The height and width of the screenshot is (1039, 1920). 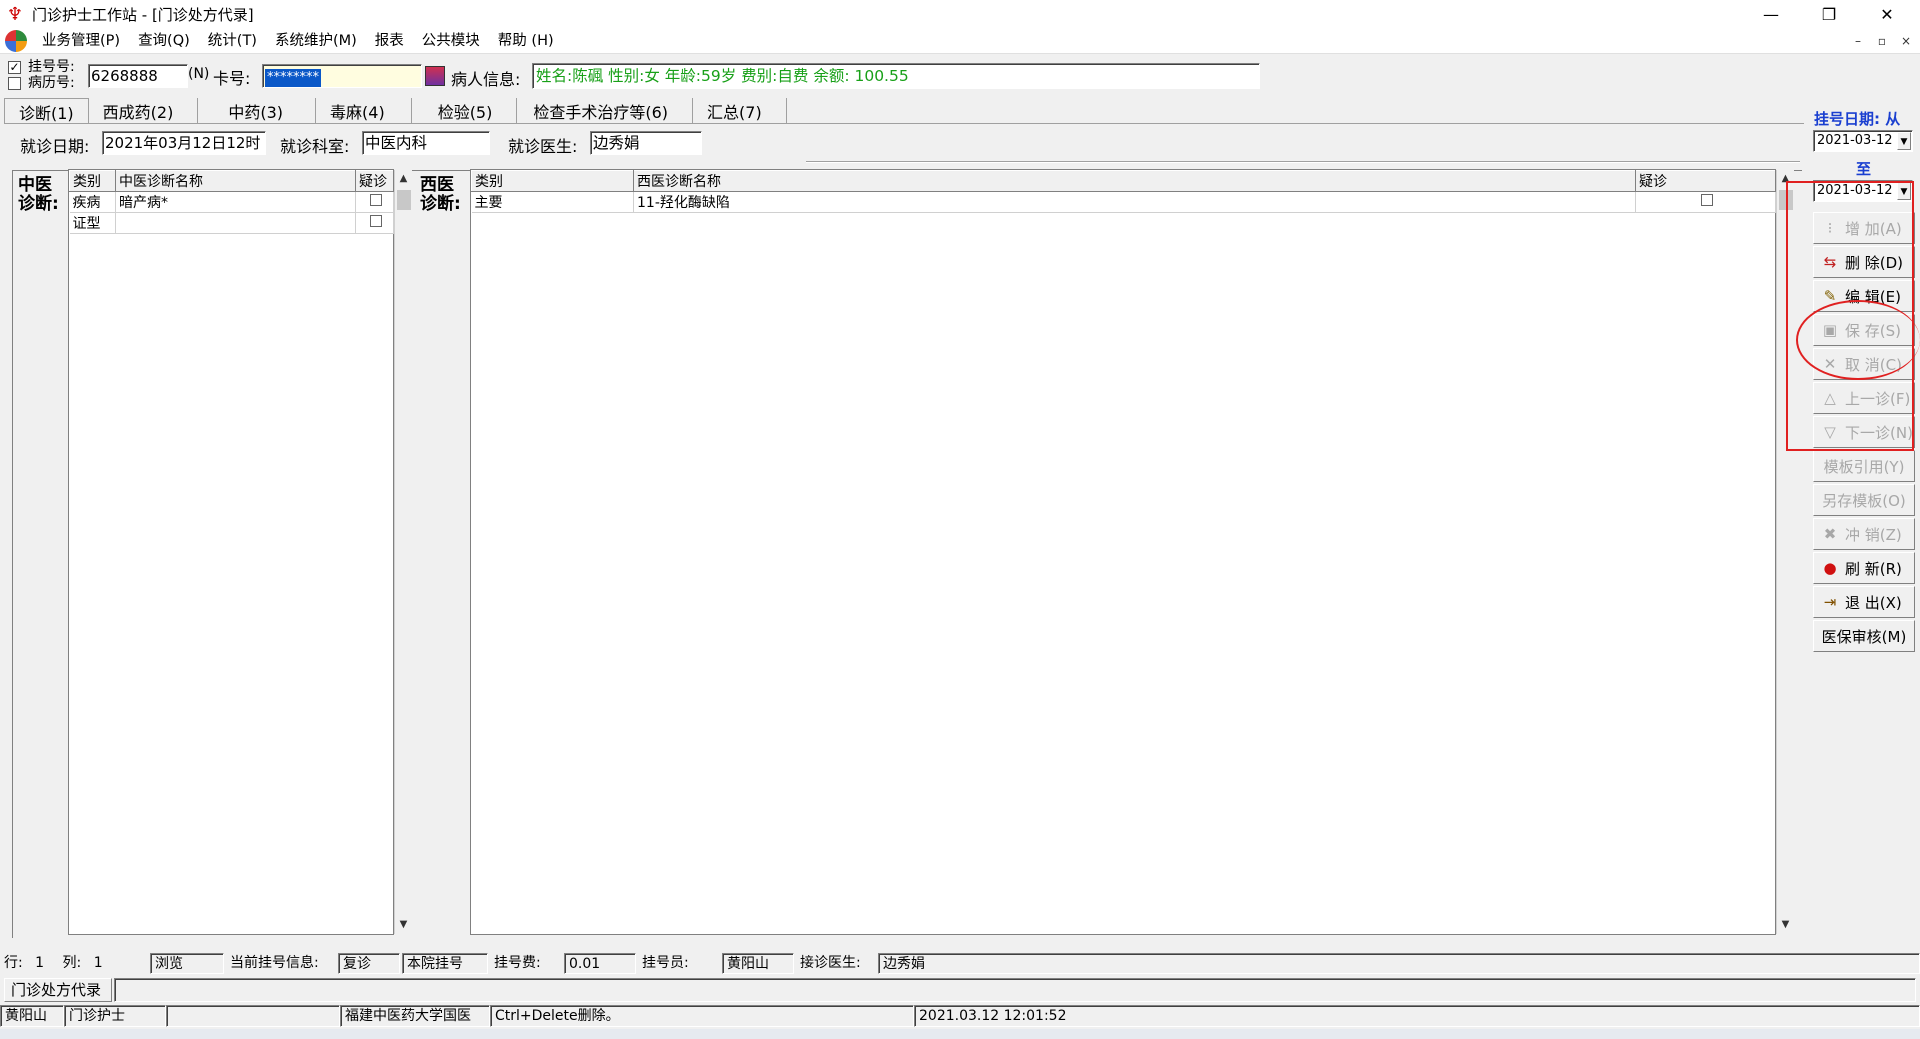 What do you see at coordinates (1873, 602) in the screenshot?
I see `exit-button-label: 退 出(X)` at bounding box center [1873, 602].